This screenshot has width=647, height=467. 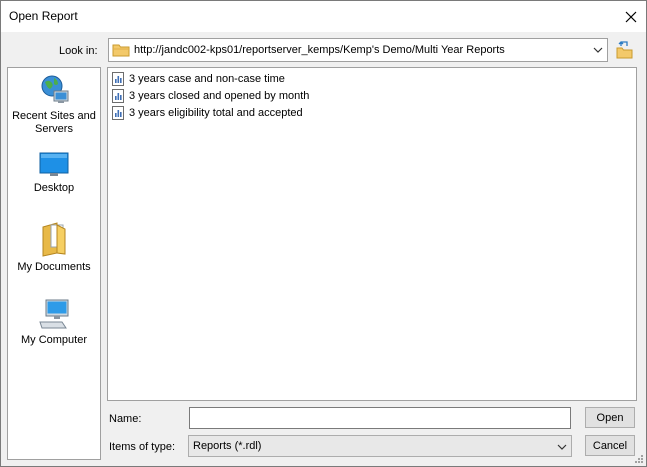 What do you see at coordinates (55, 89) in the screenshot?
I see `globe-computer-icon` at bounding box center [55, 89].